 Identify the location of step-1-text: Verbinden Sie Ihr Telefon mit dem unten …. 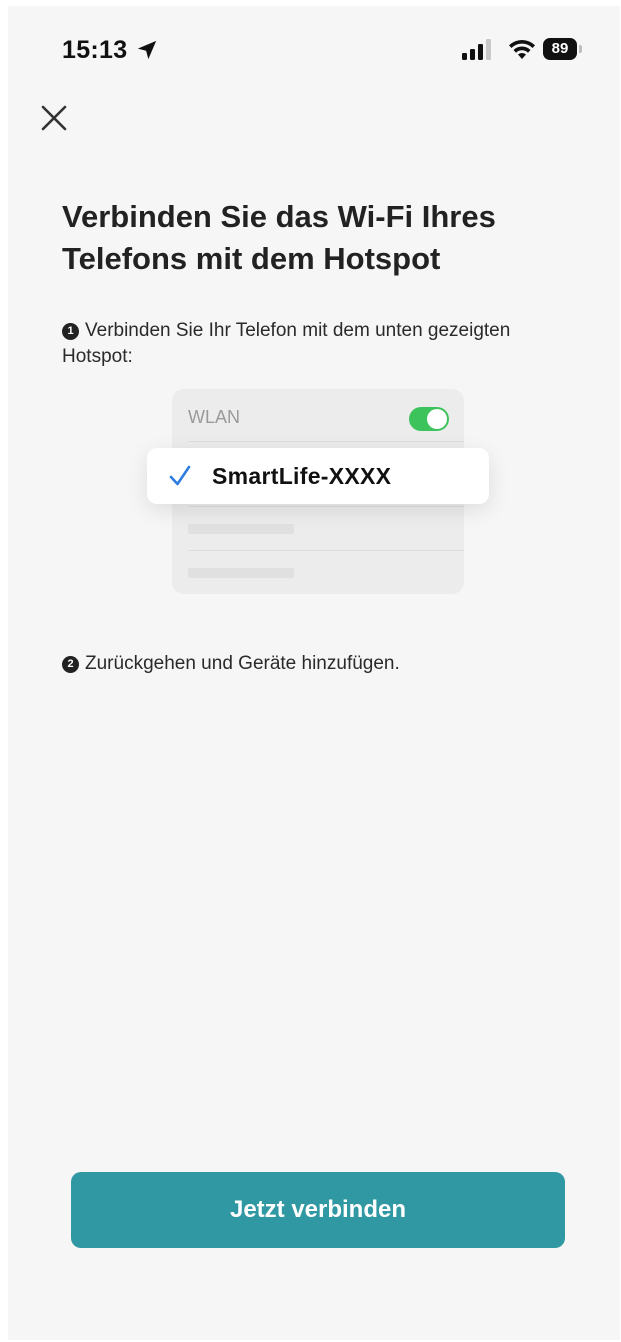
(286, 343).